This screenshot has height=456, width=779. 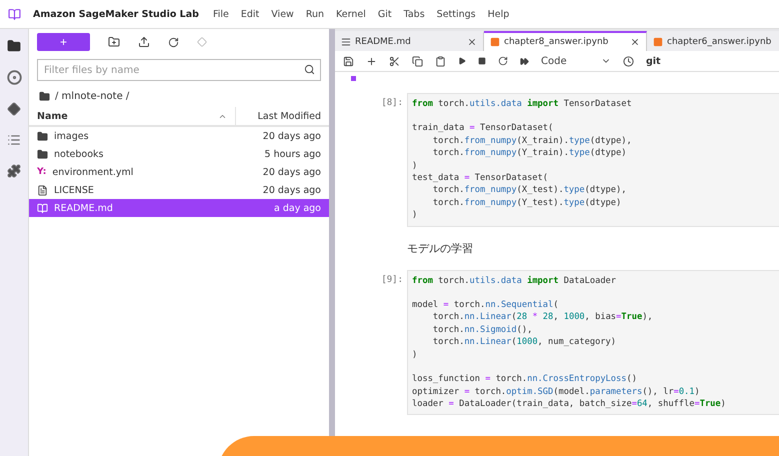 I want to click on code-line: optimizer = torch.optim.SGD(model.parameters(), lr=0.1), so click(x=556, y=392).